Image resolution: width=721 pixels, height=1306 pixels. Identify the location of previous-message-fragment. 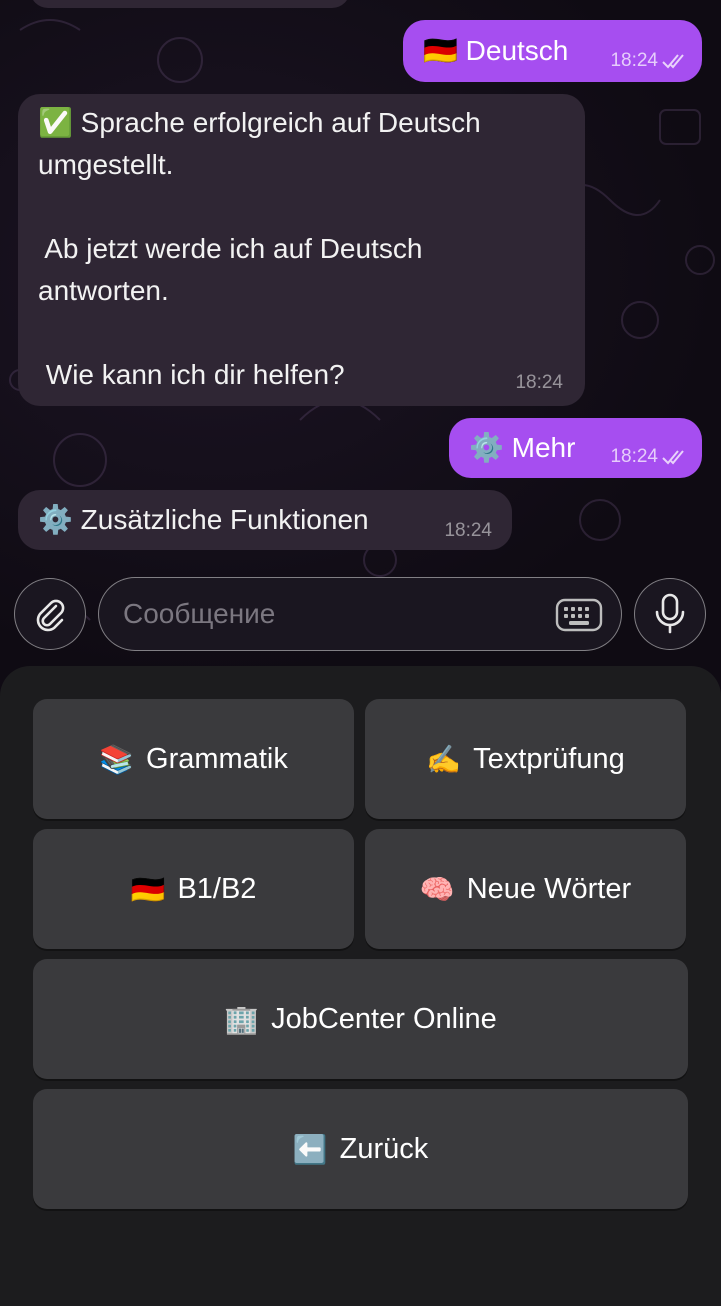
(190, 4).